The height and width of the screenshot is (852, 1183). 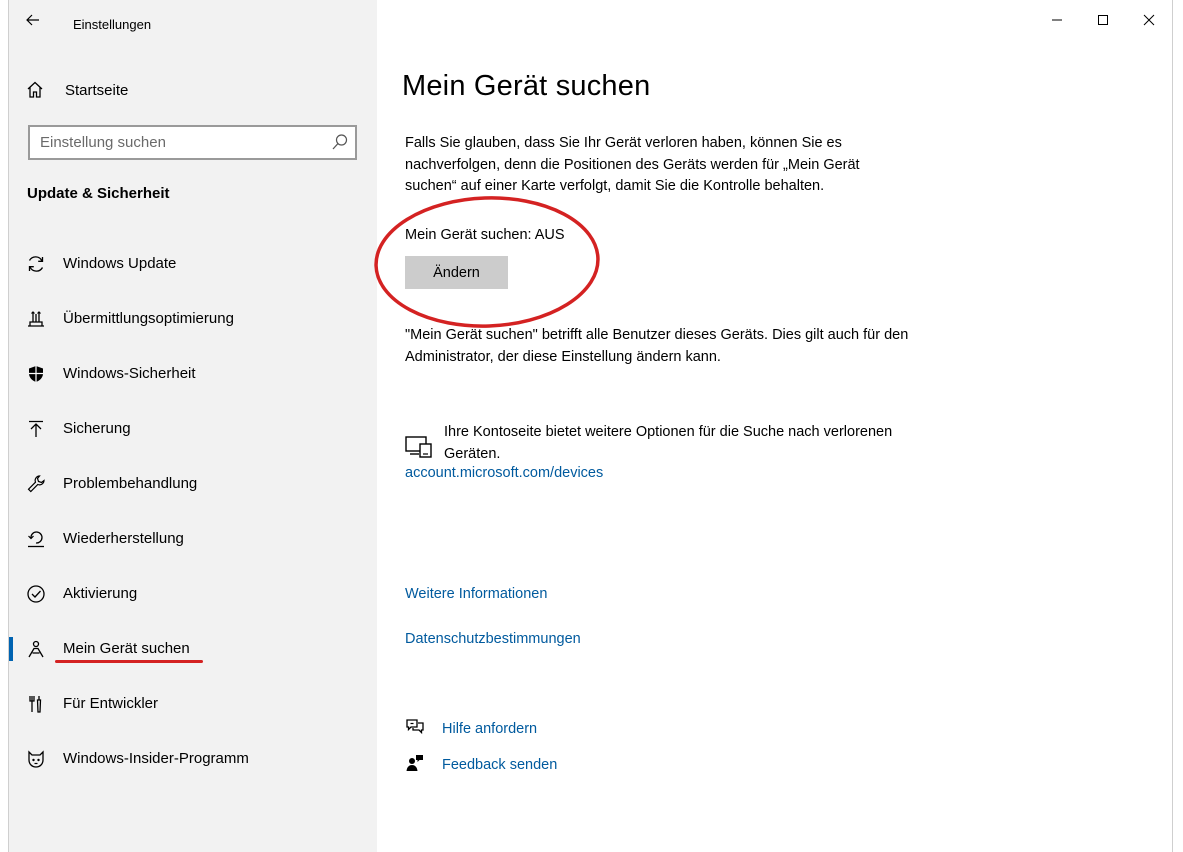 I want to click on maximize-icon, so click(x=1103, y=20).